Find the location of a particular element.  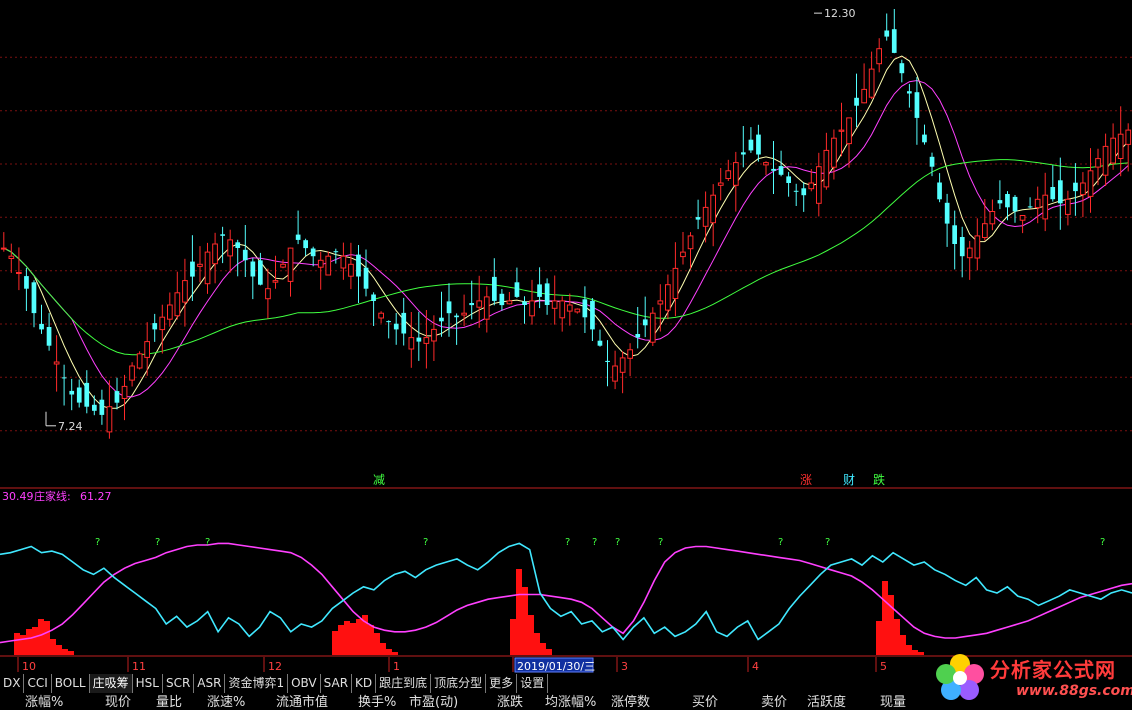

indicator-tab: BOLL is located at coordinates (71, 683).